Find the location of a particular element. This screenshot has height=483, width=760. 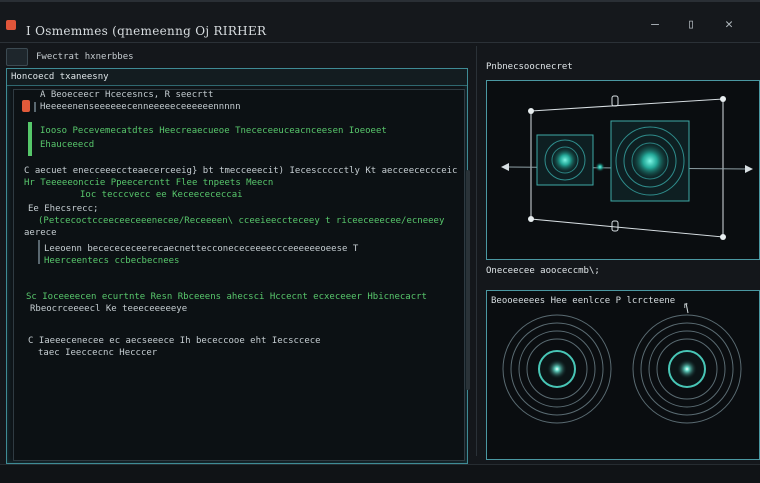

code-line: Heerceentecs ccbecbecnees is located at coordinates (112, 261).